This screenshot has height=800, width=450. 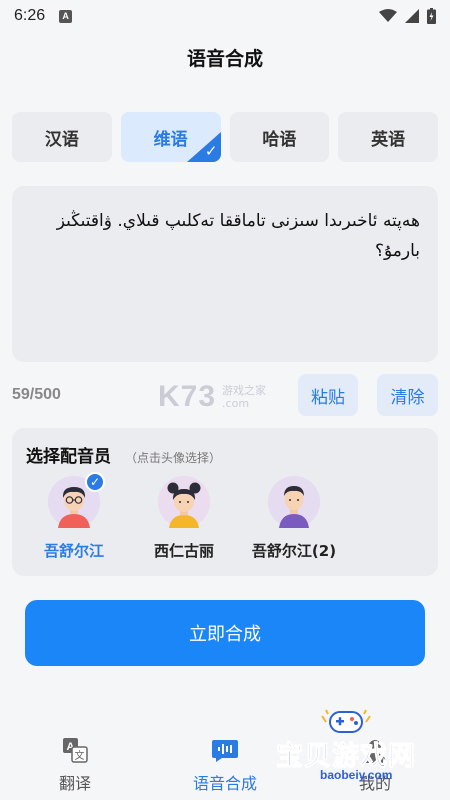 I want to click on selected-check-icon: ✓, so click(x=95, y=482).